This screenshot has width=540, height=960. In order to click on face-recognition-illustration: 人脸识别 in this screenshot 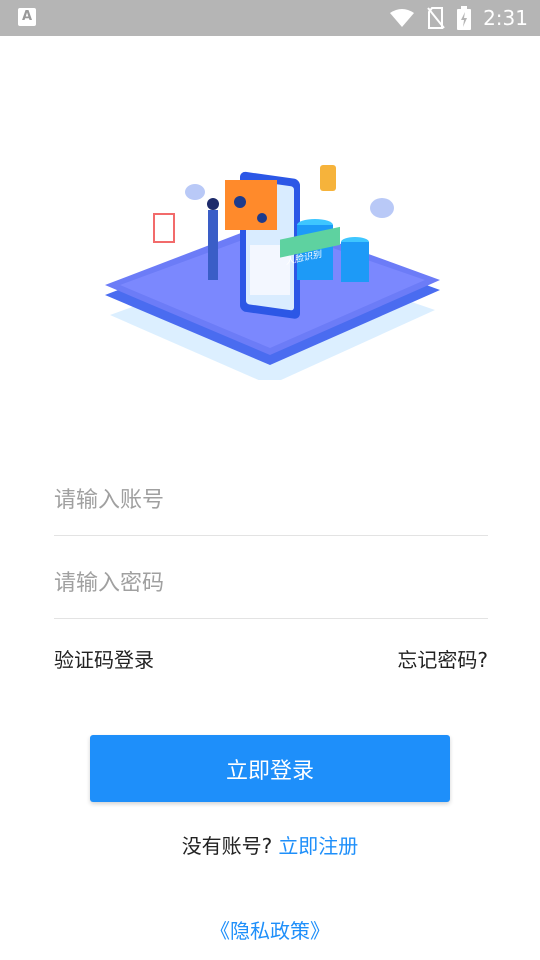, I will do `click(272, 272)`.